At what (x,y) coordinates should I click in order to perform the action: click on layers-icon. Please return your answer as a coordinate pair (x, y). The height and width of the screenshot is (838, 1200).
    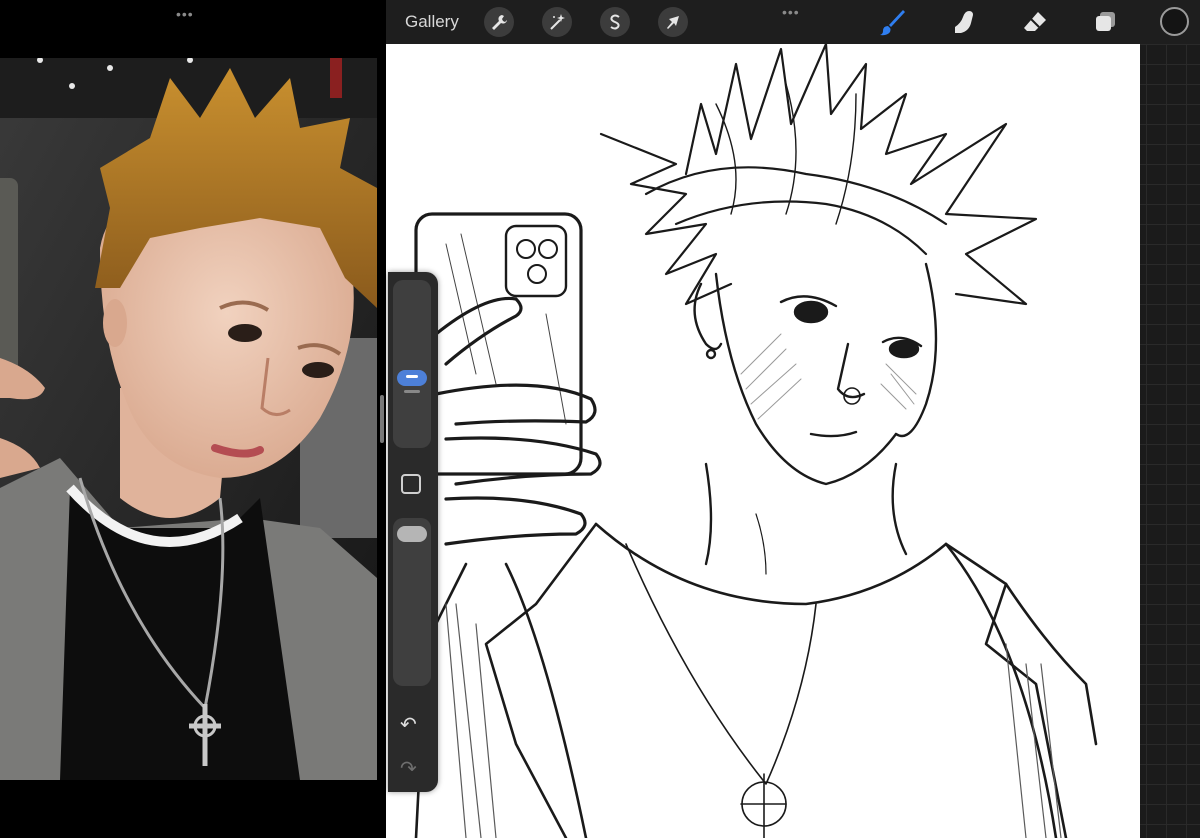
    Looking at the image, I should click on (1105, 21).